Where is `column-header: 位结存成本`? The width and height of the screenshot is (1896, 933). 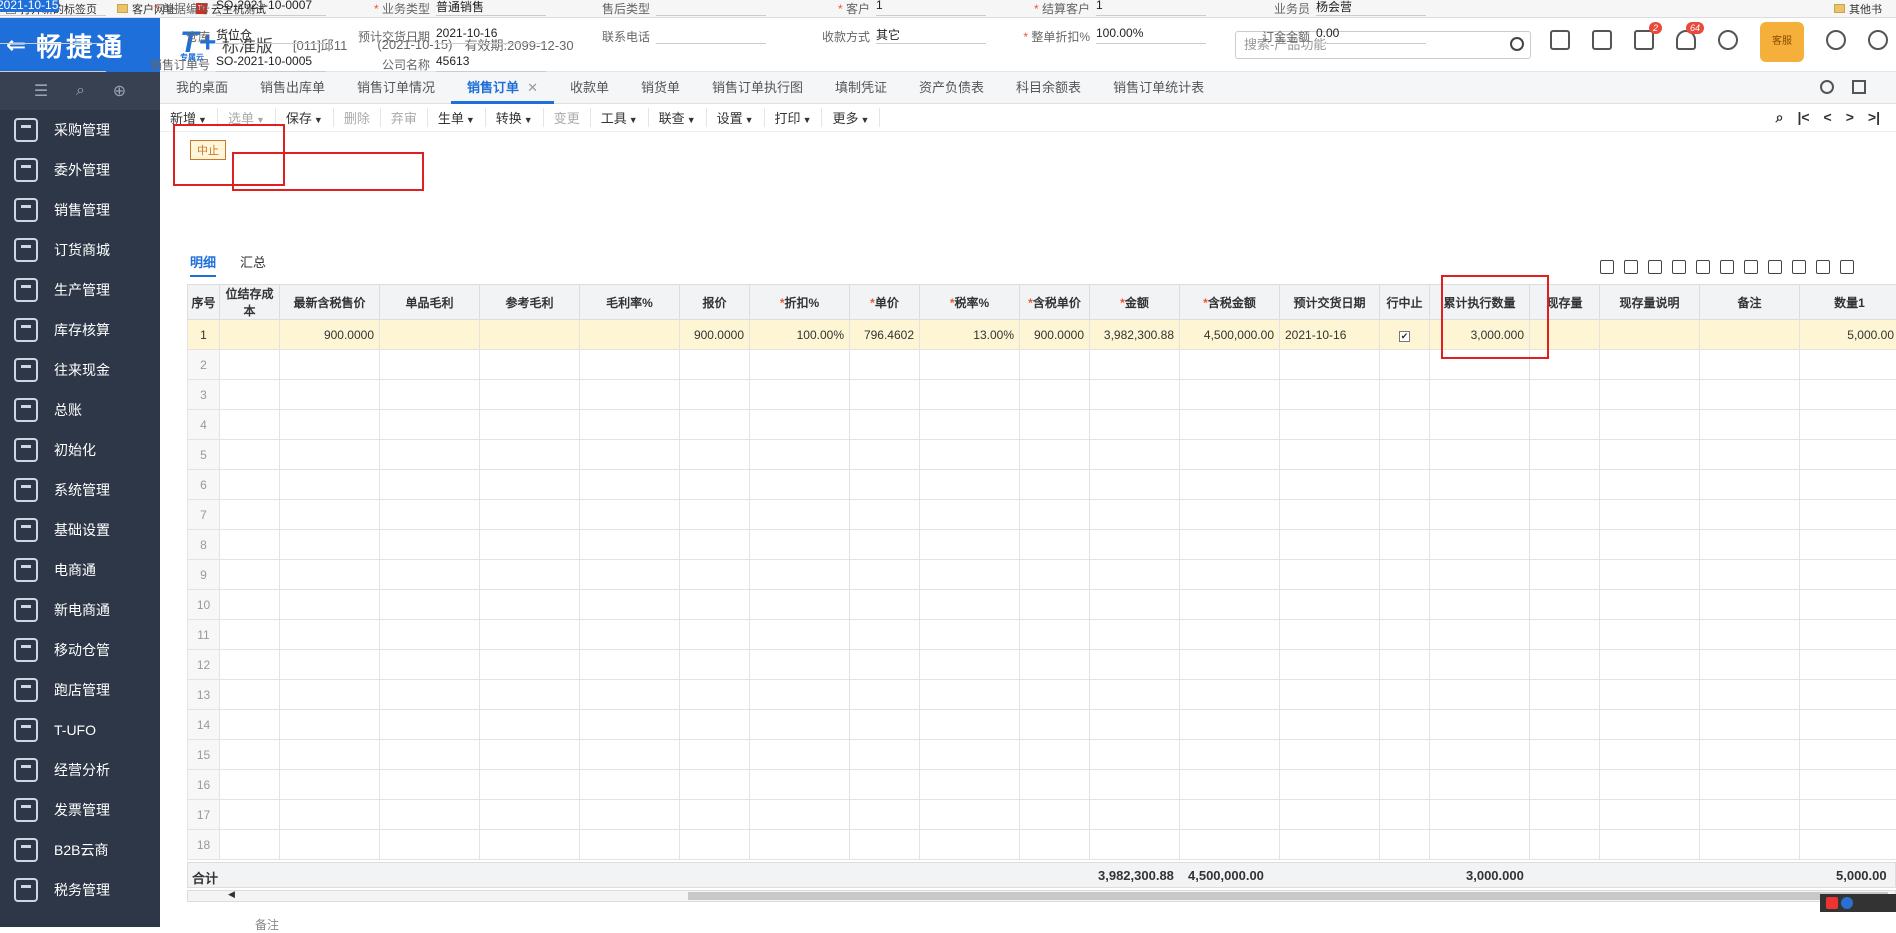 column-header: 位结存成本 is located at coordinates (250, 302).